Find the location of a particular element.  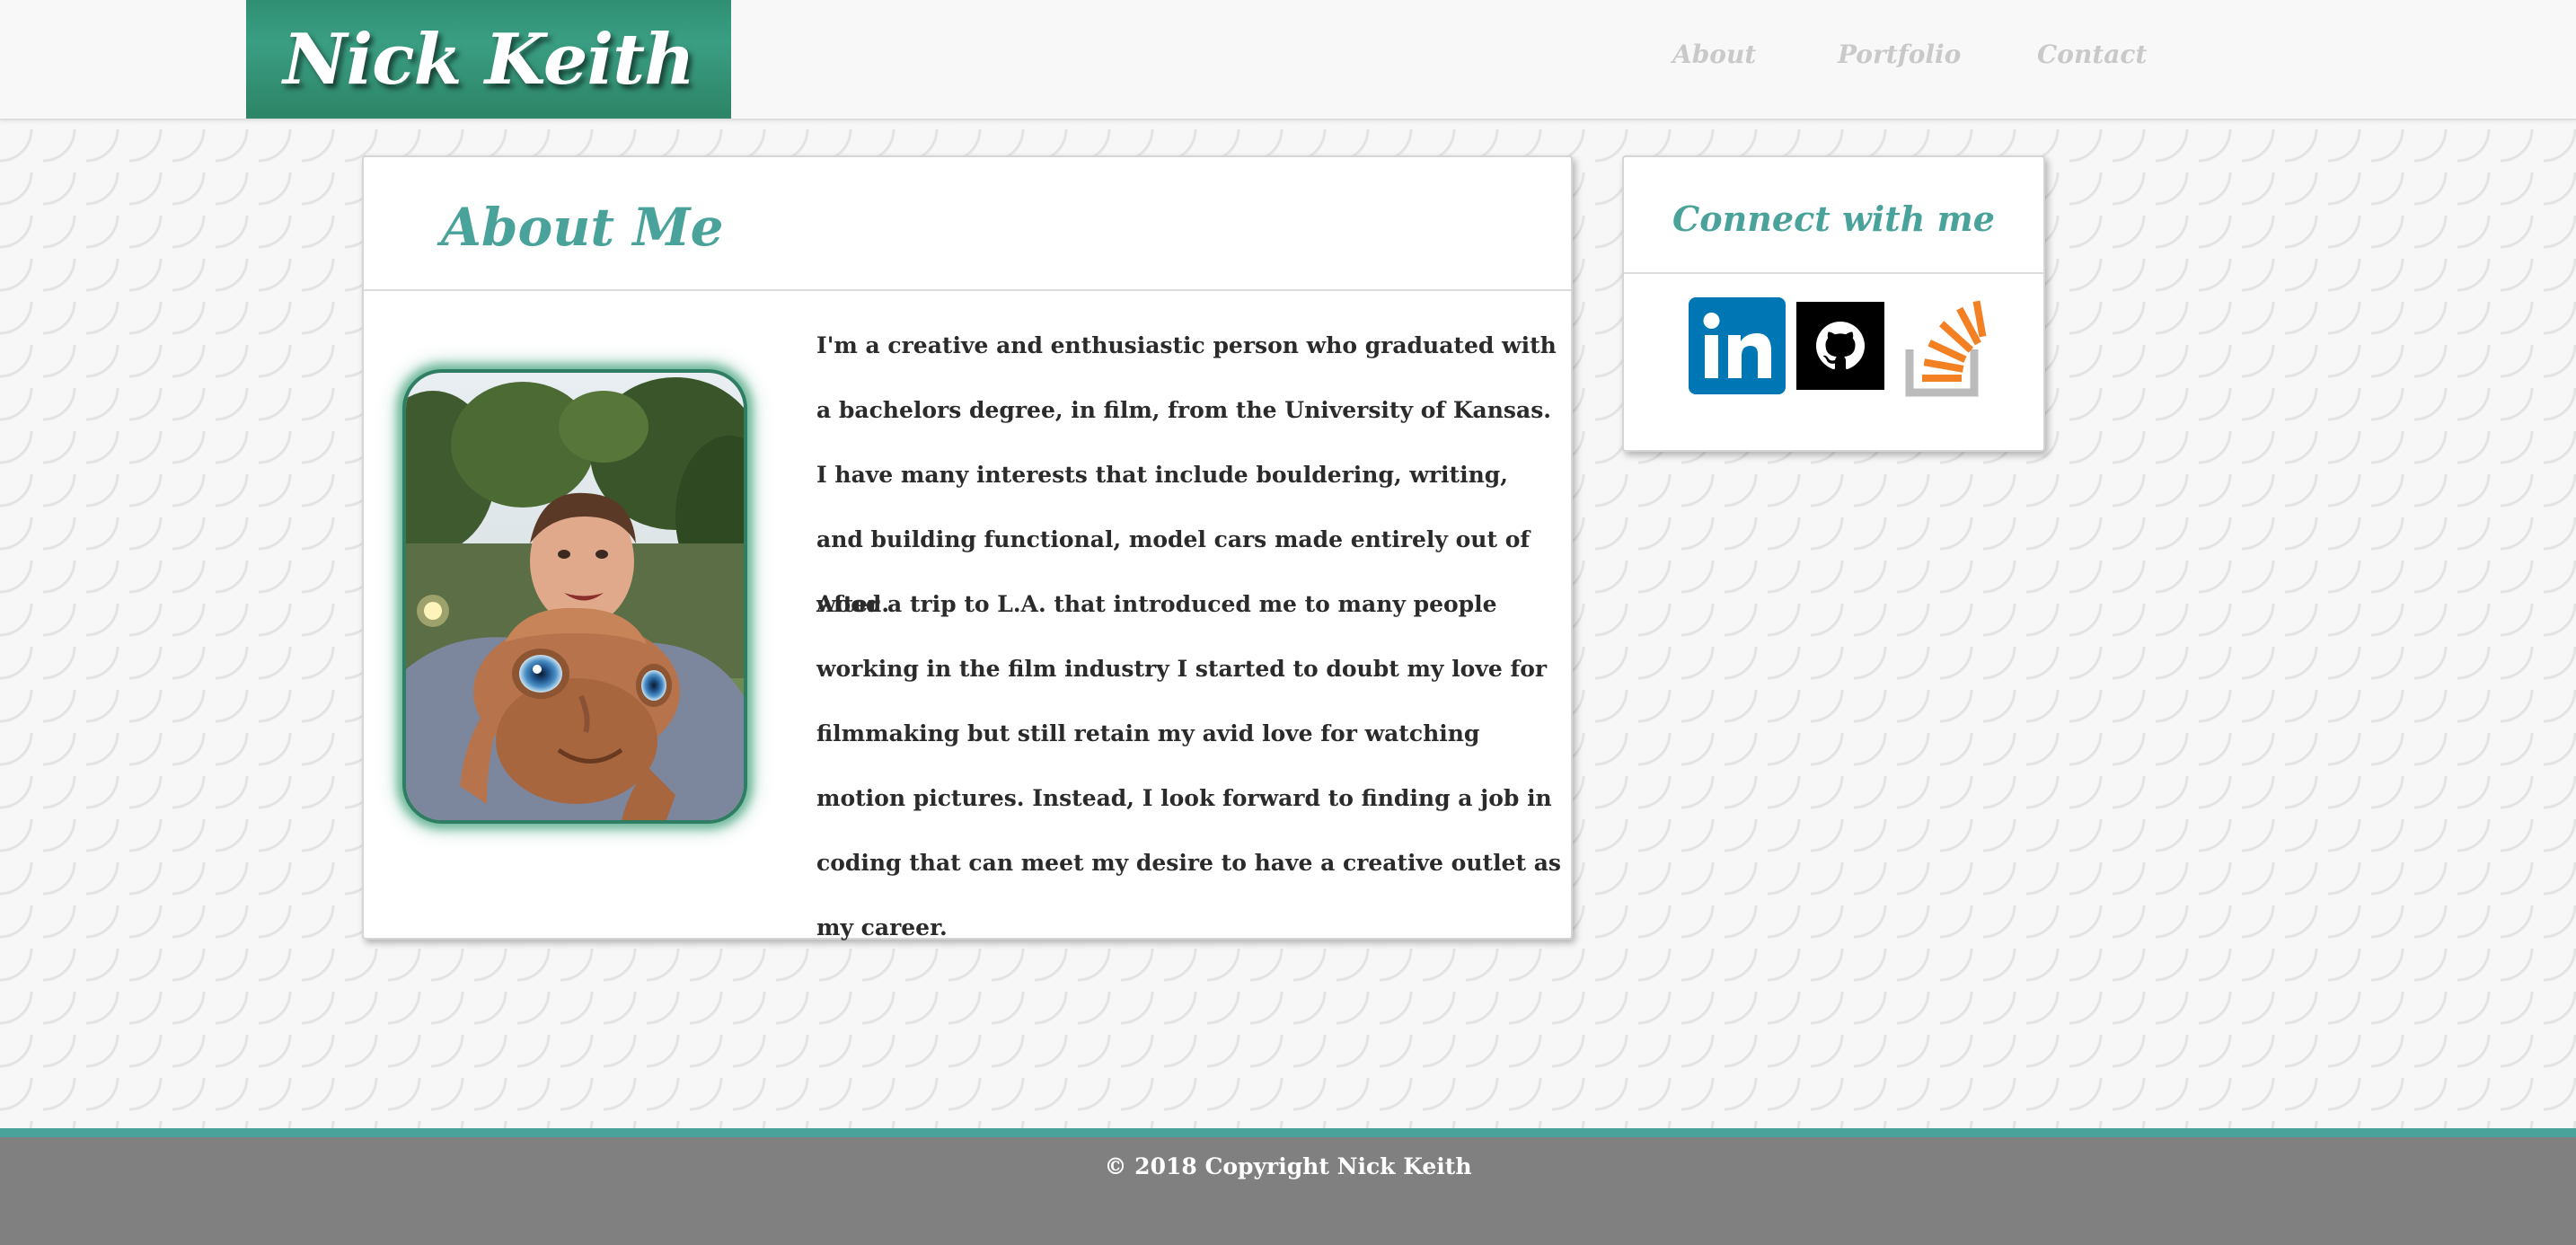

site-header: Nick Keith About Portfolio Contact is located at coordinates (1288, 60).